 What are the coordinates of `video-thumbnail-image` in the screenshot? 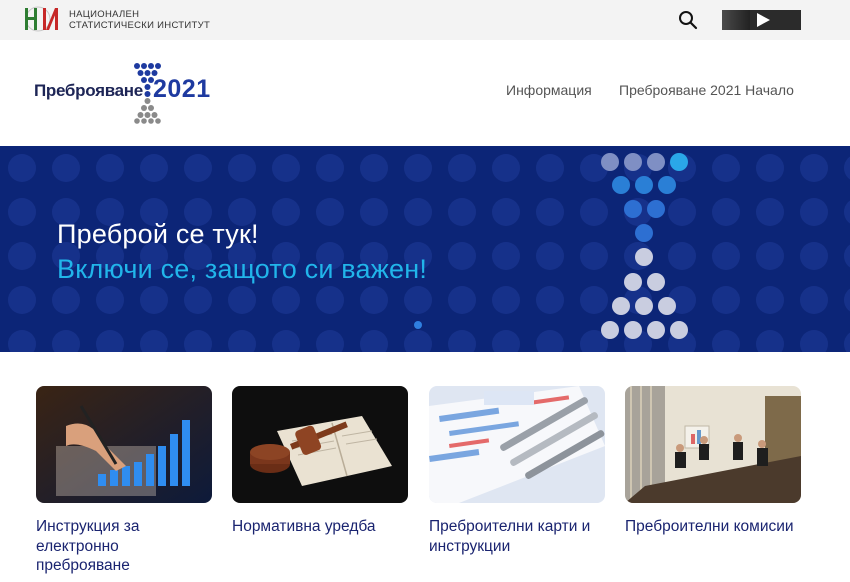 It's located at (736, 20).